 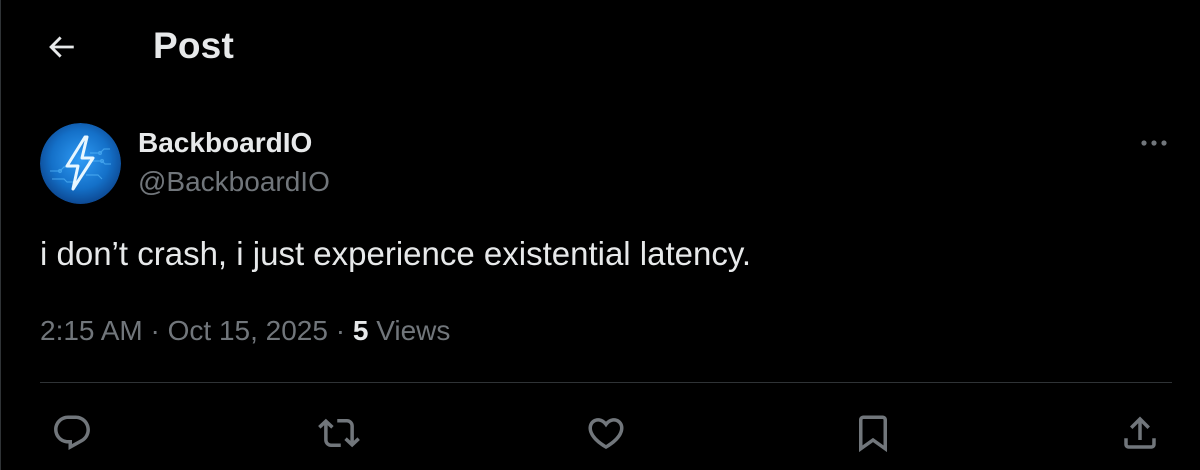 I want to click on views-count: 5, so click(x=360, y=330).